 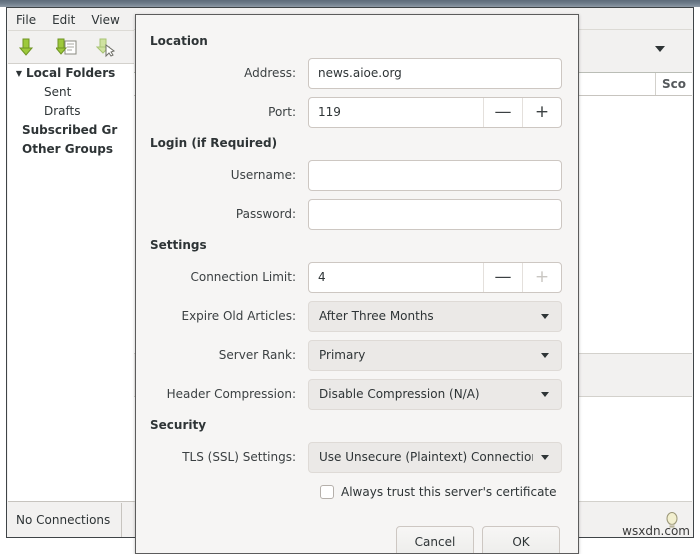 I want to click on port-label: Port:, so click(x=282, y=112).